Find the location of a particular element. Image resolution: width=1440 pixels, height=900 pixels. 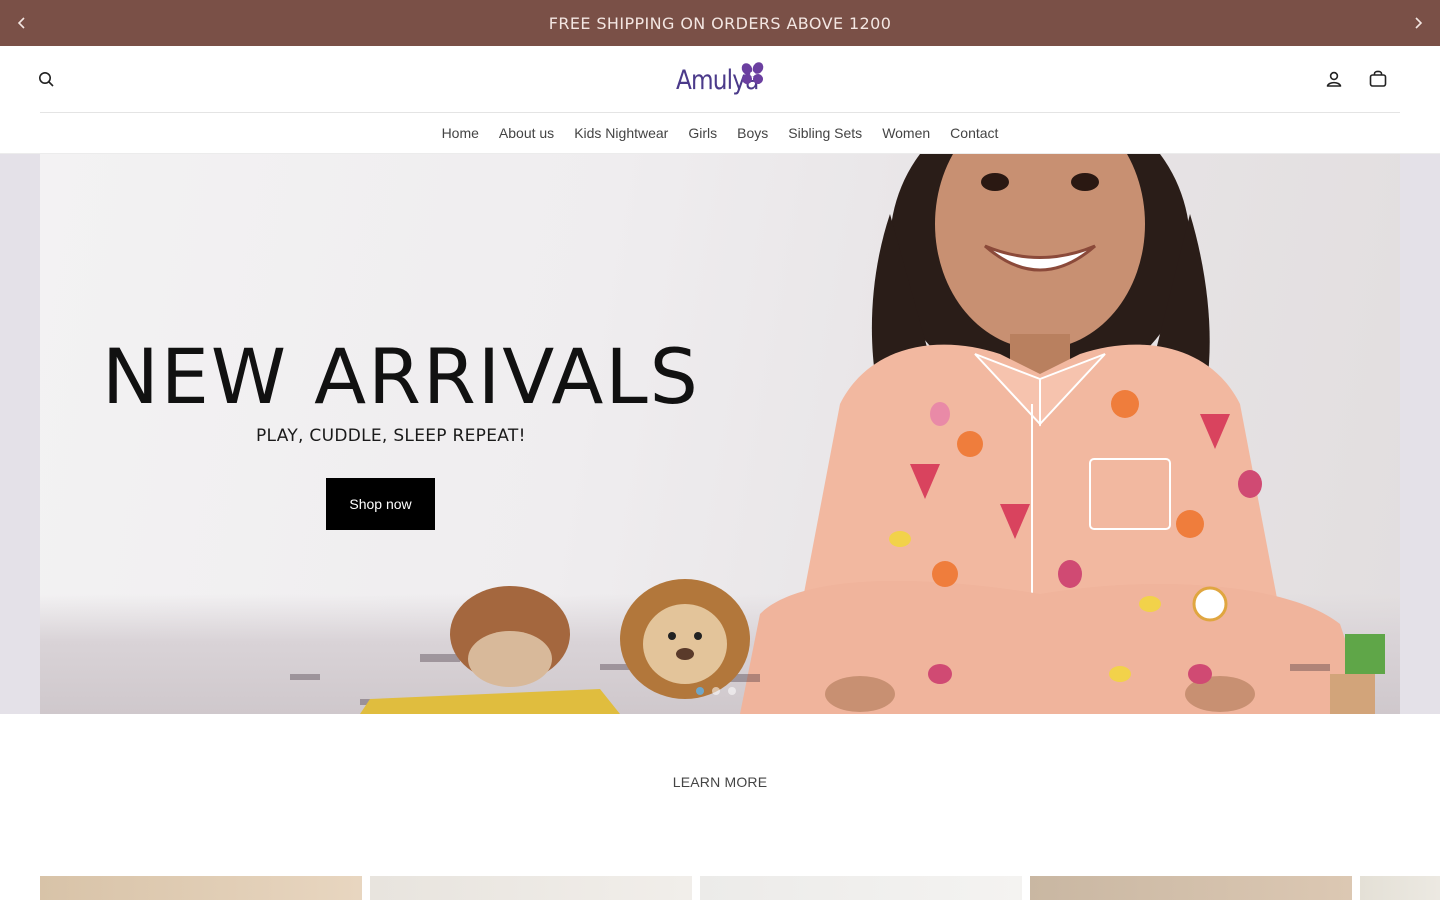

learn-more-link: LEARN MORE is located at coordinates (720, 782).